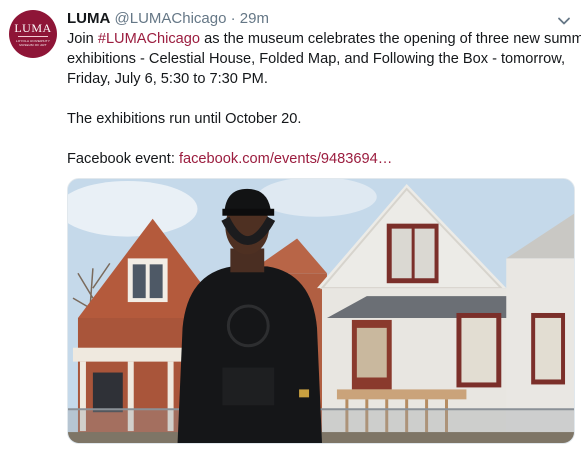  What do you see at coordinates (33, 42) in the screenshot?
I see `avatar-logo-subtext: LOYOLA UNIVERSITY MUSEUM OF ART` at bounding box center [33, 42].